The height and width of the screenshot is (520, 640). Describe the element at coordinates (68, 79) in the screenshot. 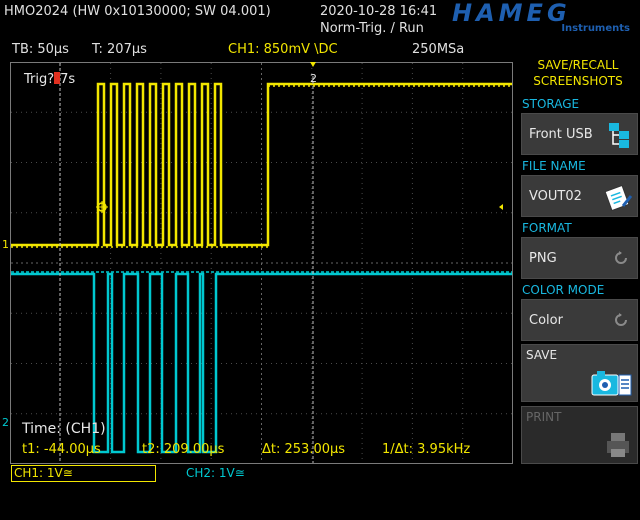

I see `trig-value: 7s` at that location.